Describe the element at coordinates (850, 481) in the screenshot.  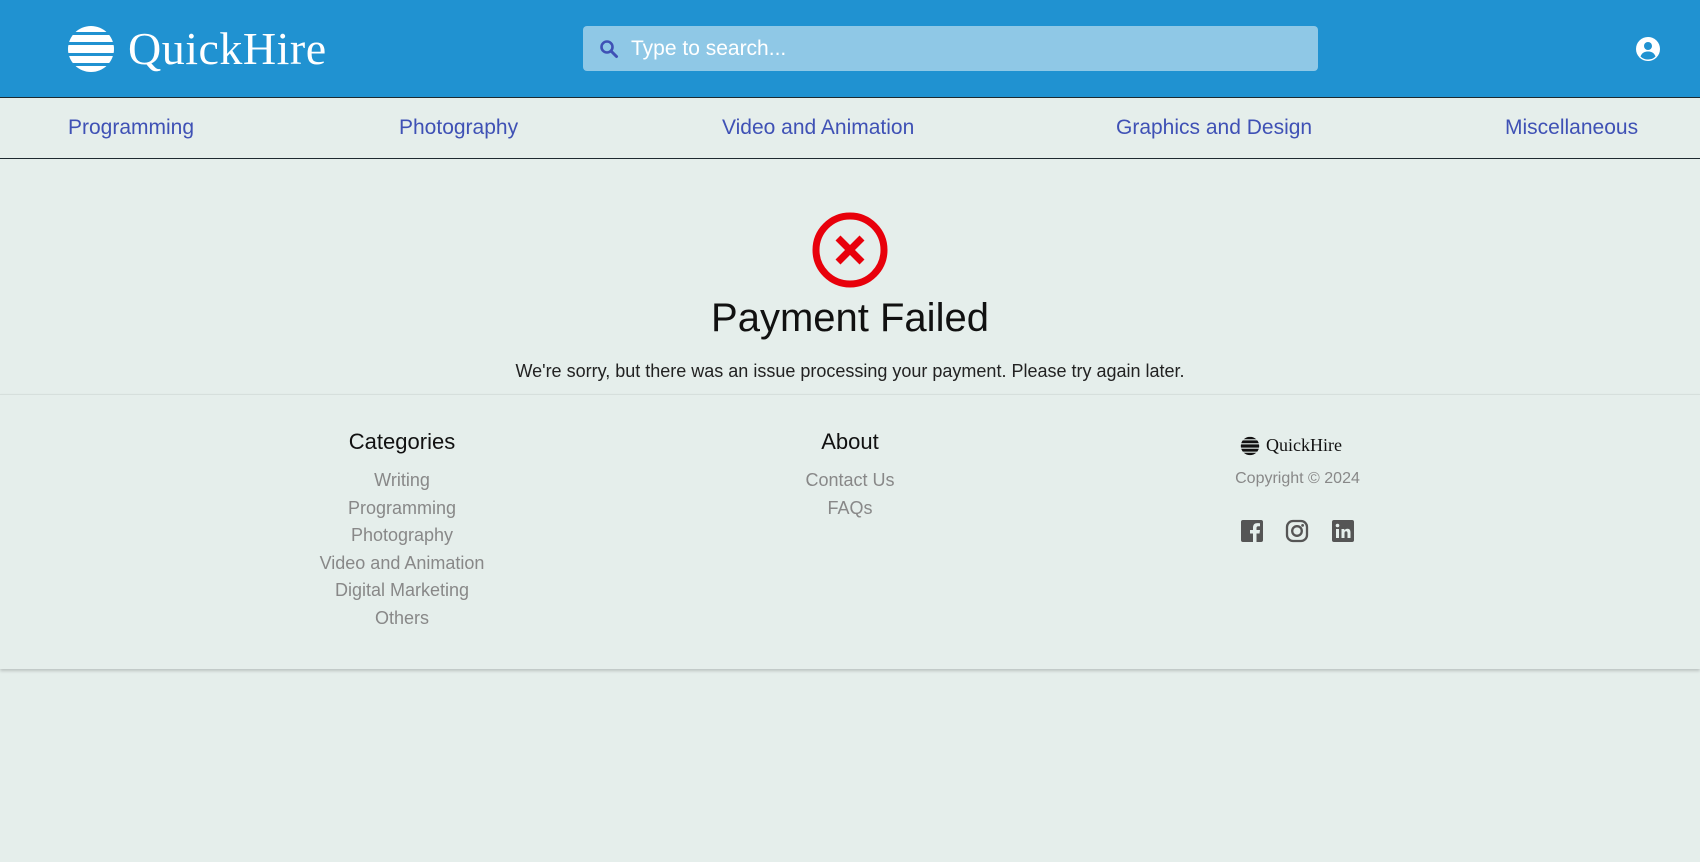
I see `footer-link-contact-us: Contact Us` at that location.